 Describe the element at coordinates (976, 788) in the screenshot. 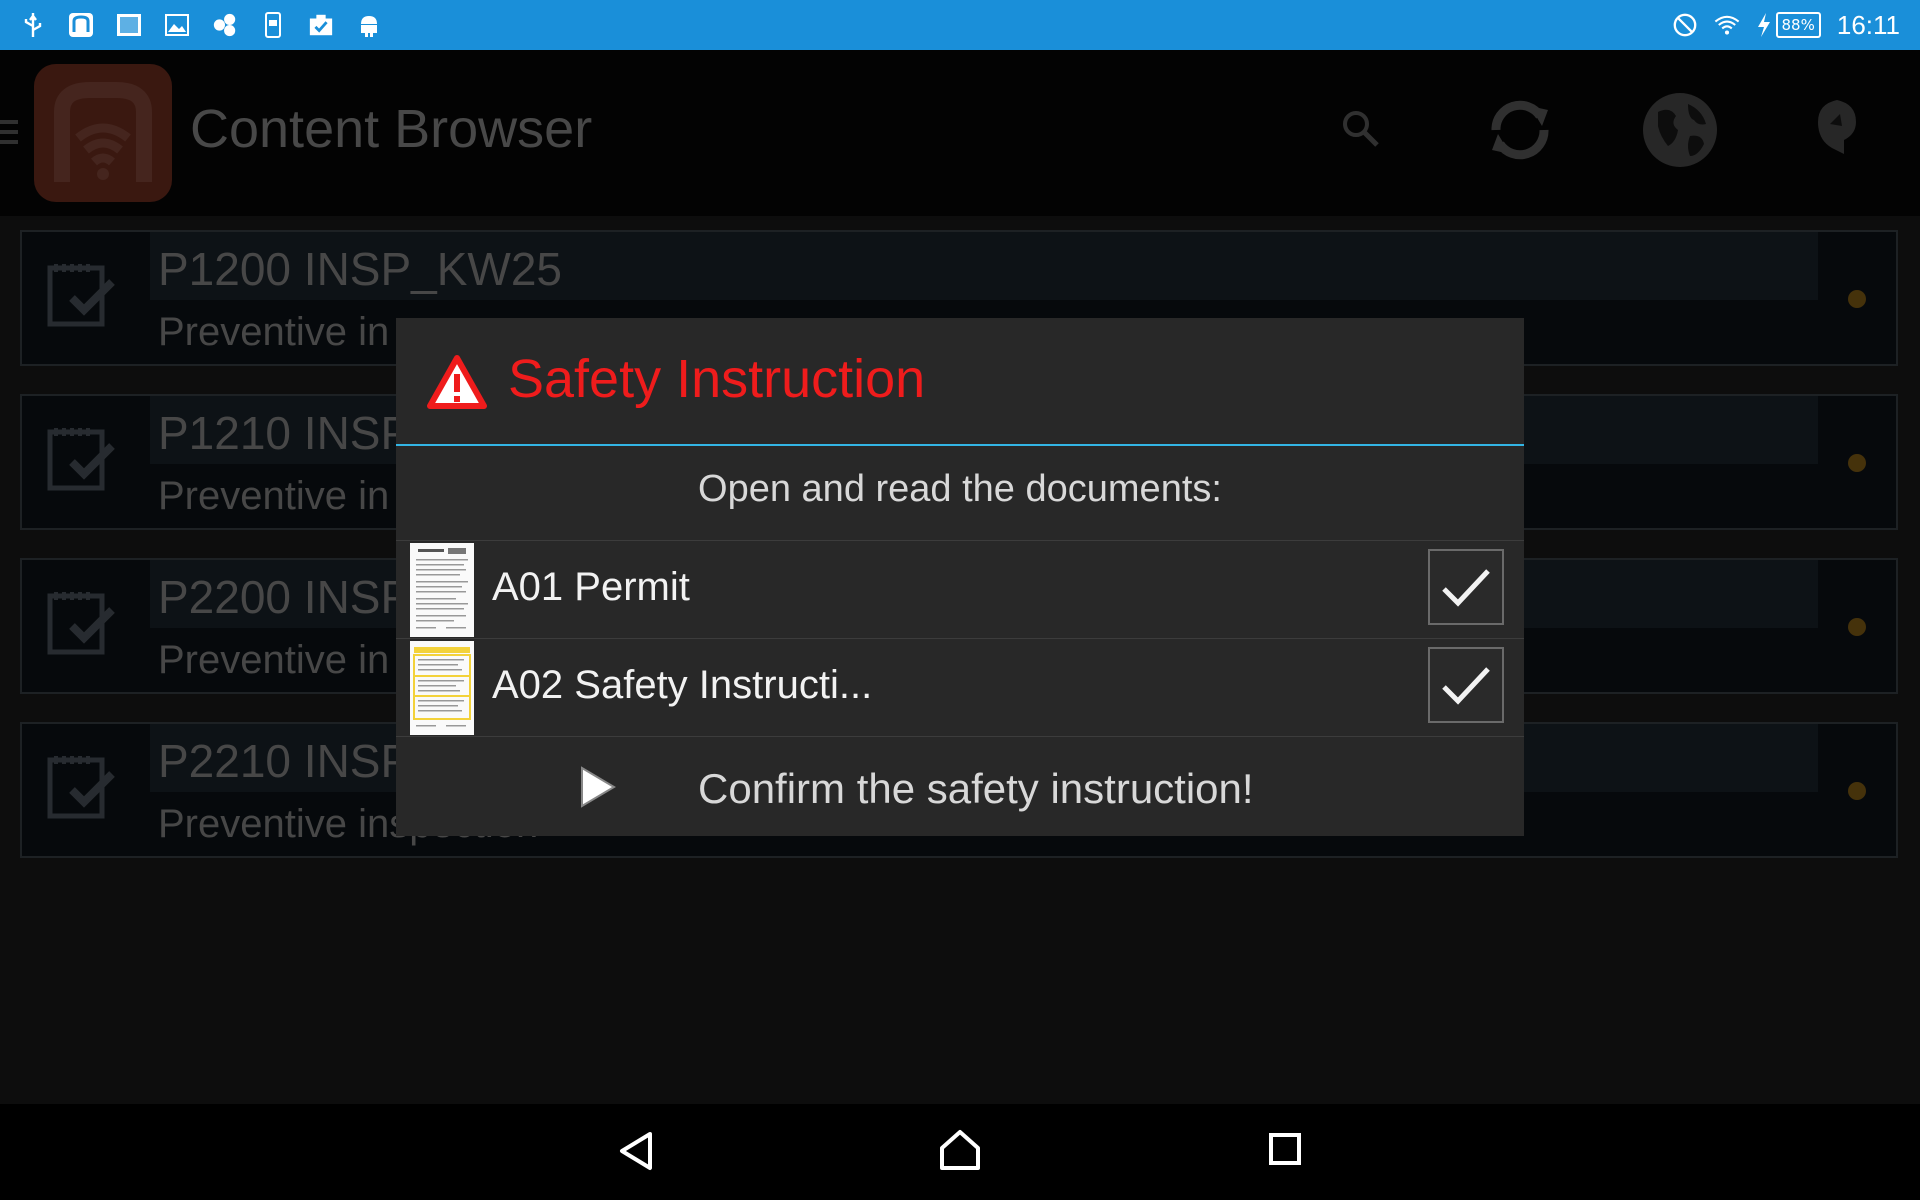

I see `confirm-label: Confirm the safety instruction!` at that location.